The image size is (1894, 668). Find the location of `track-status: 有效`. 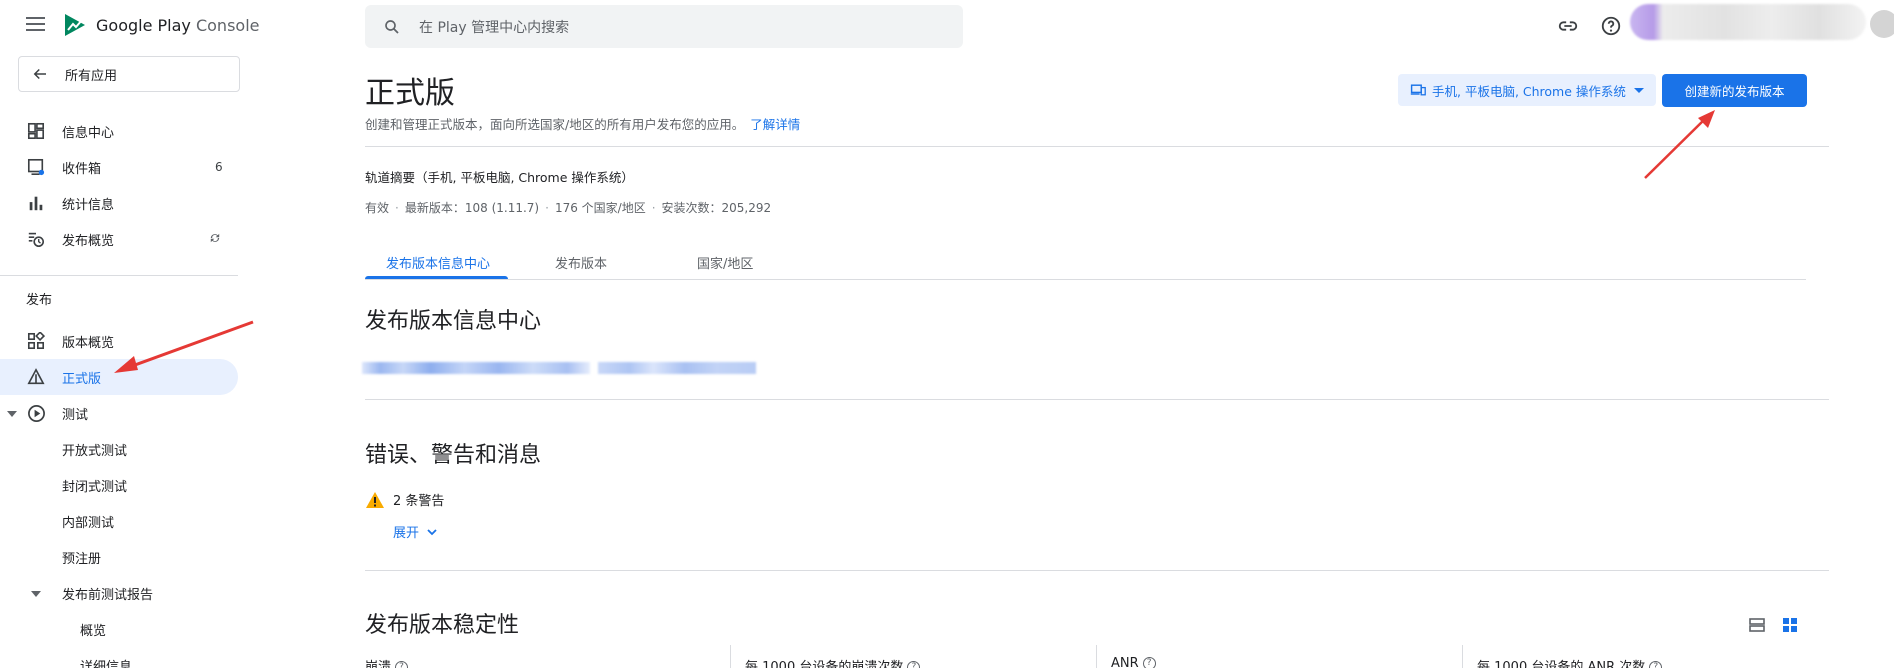

track-status: 有效 is located at coordinates (377, 208).